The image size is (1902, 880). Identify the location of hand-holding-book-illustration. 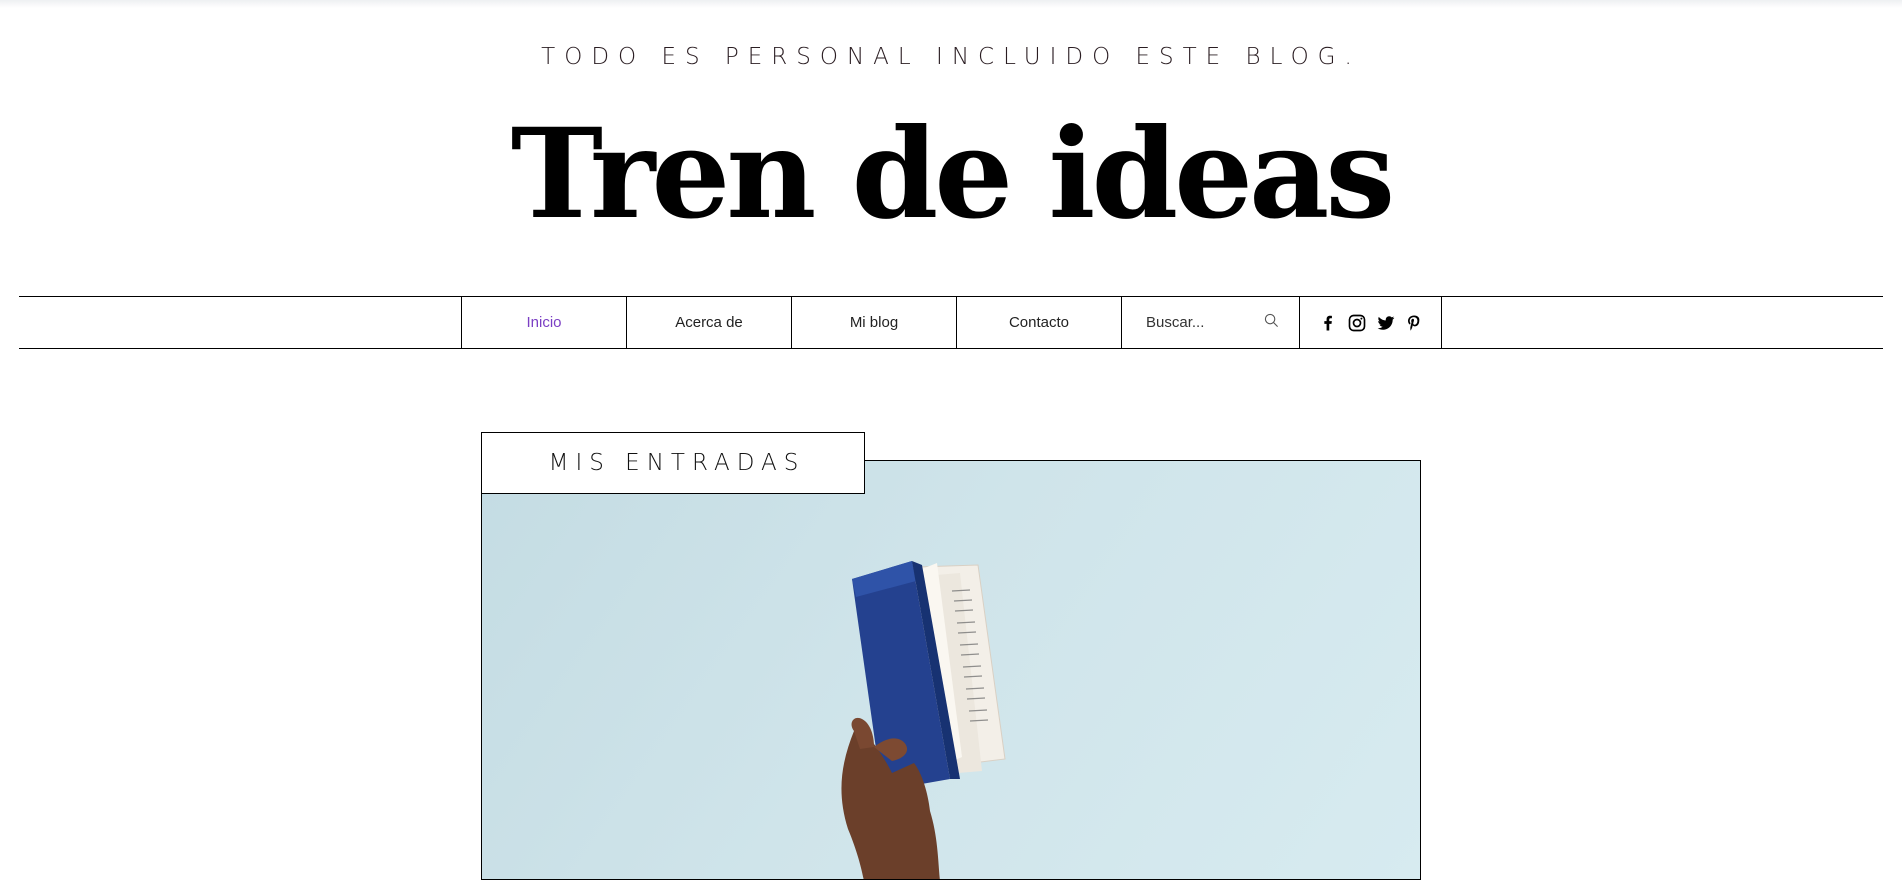
(923, 720).